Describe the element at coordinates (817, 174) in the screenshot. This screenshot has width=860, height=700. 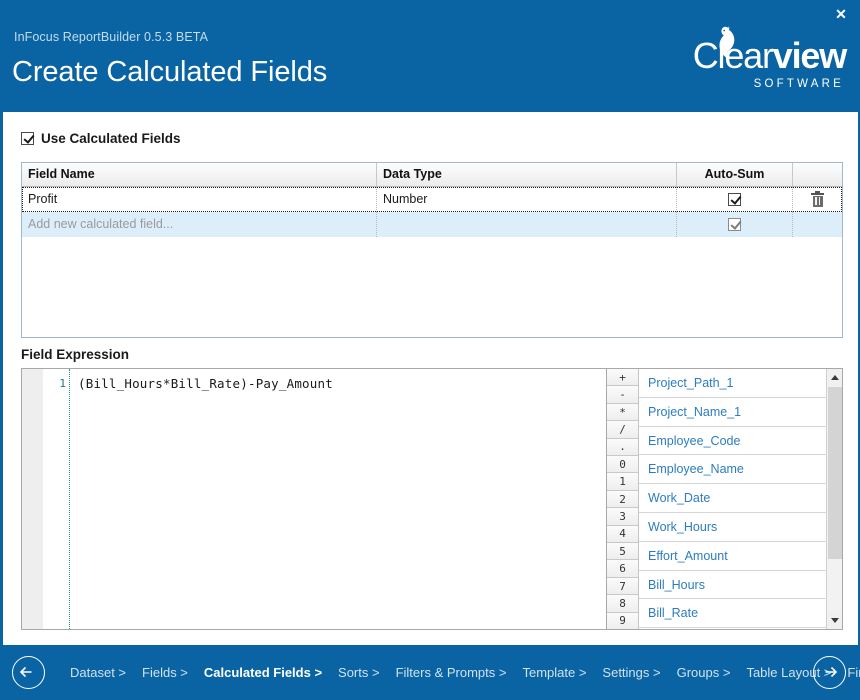
I see `column-header-actions` at that location.